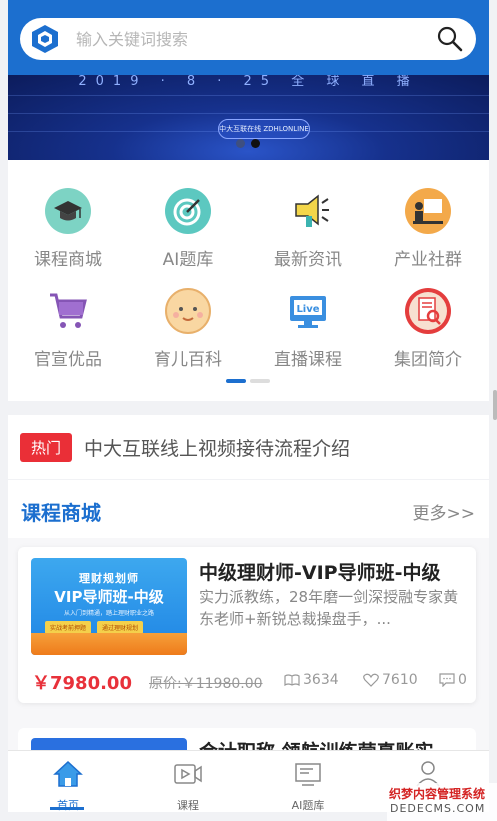  Describe the element at coordinates (82, 683) in the screenshot. I see `course-price: ￥7980.00` at that location.